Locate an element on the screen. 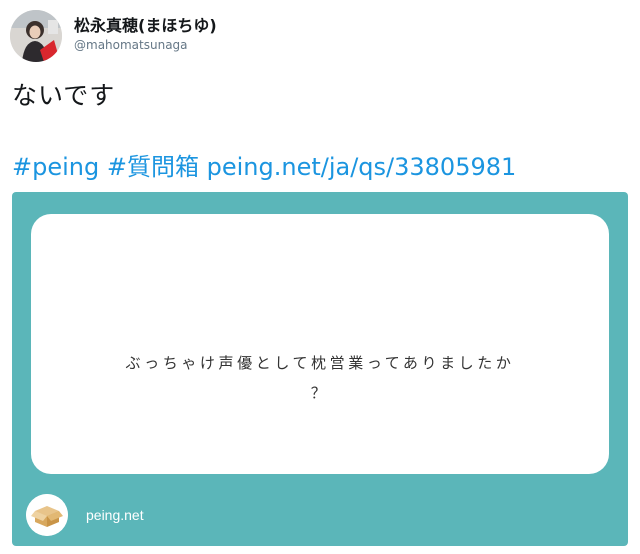 This screenshot has height=554, width=640. avatar-photo-icon is located at coordinates (36, 36).